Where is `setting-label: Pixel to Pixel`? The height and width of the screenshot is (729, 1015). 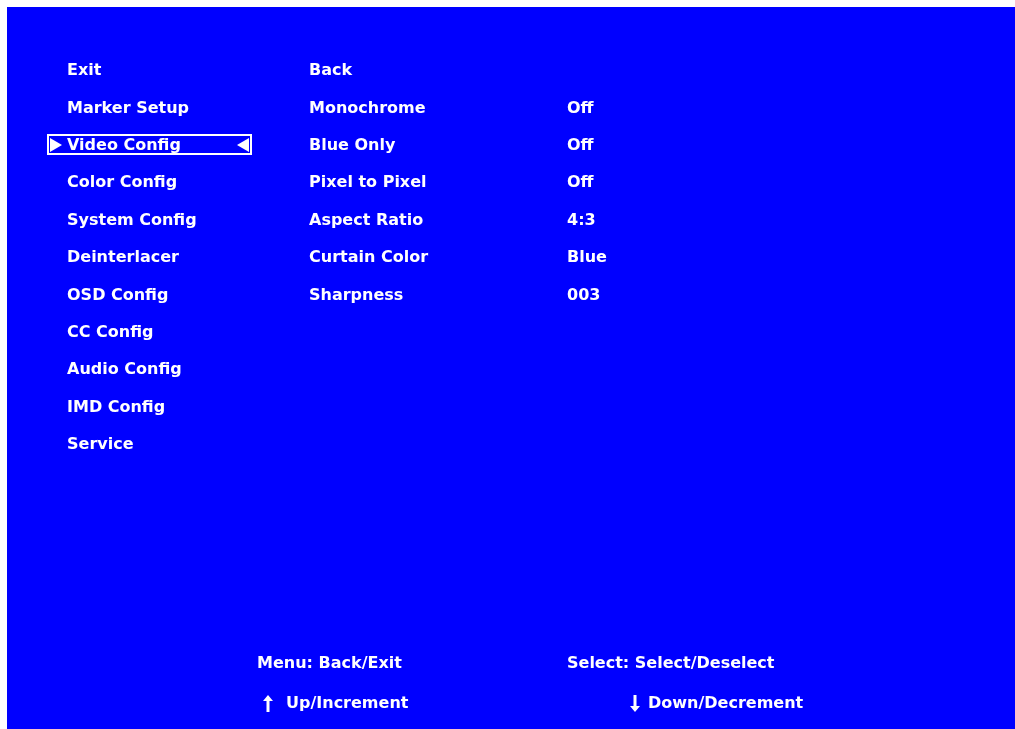 setting-label: Pixel to Pixel is located at coordinates (438, 182).